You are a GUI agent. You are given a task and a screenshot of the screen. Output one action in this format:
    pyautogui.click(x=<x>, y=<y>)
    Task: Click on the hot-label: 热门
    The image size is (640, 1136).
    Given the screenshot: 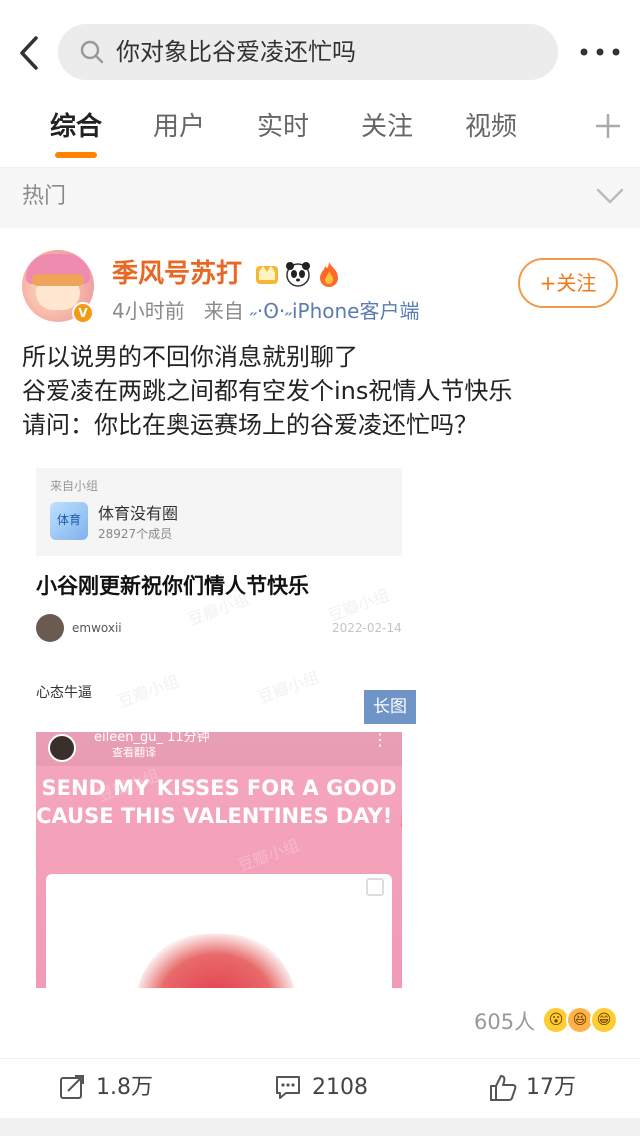 What is the action you would take?
    pyautogui.click(x=44, y=196)
    